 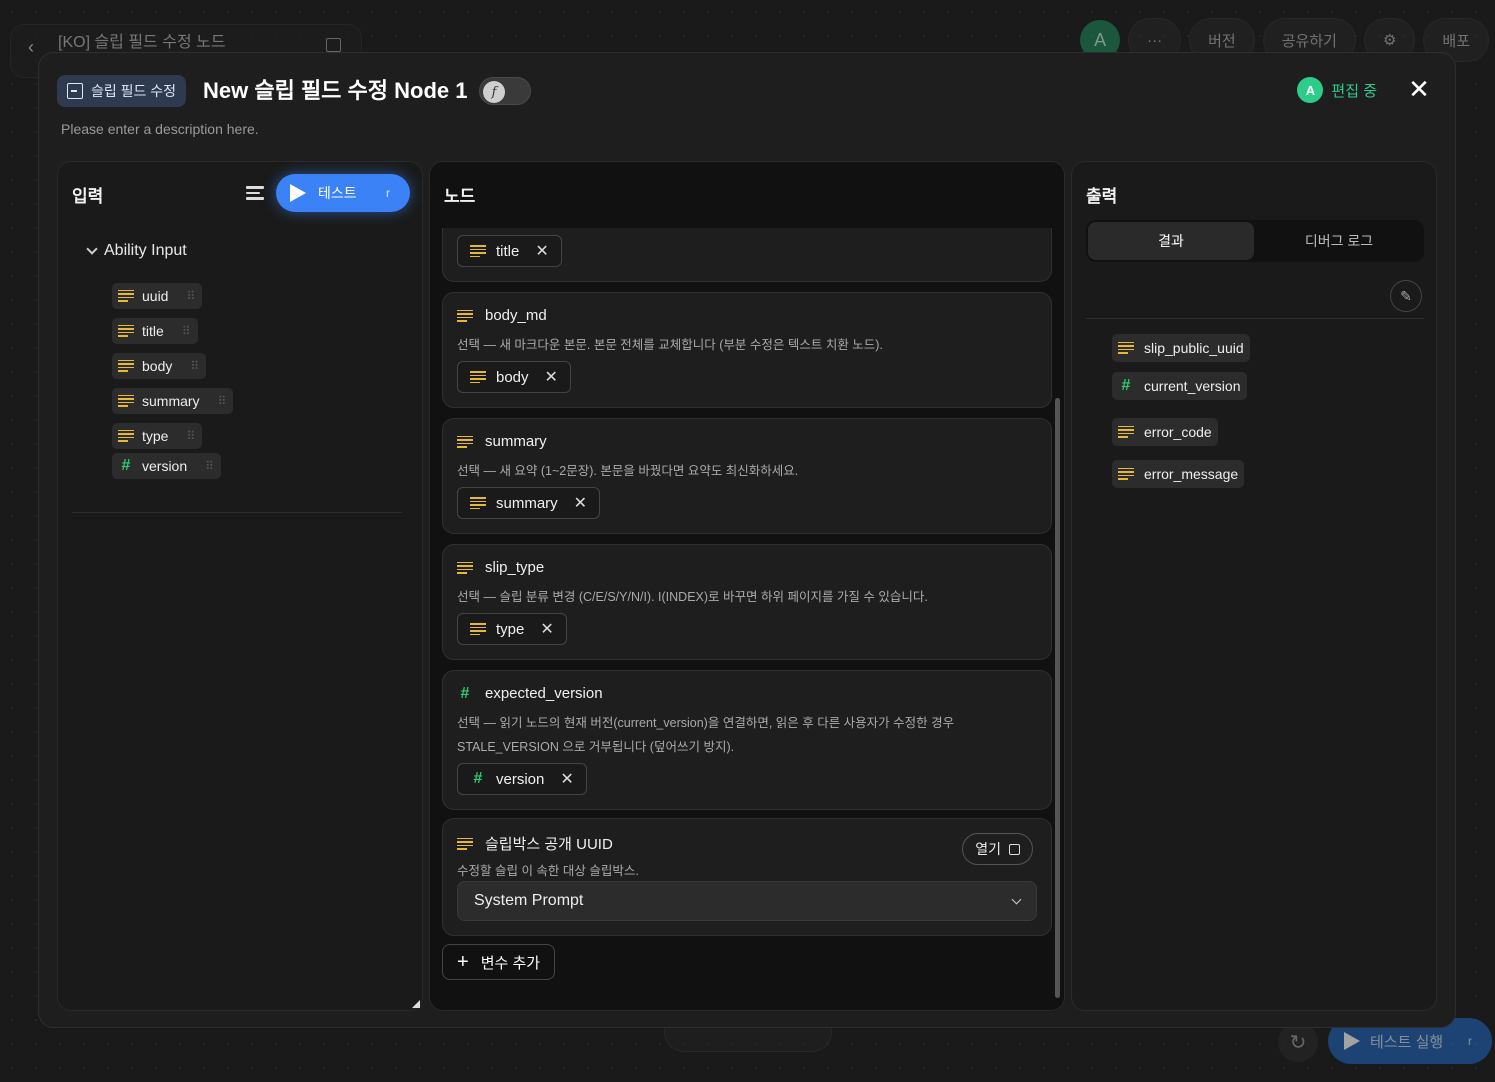 What do you see at coordinates (516, 441) in the screenshot?
I see `field-name: summary` at bounding box center [516, 441].